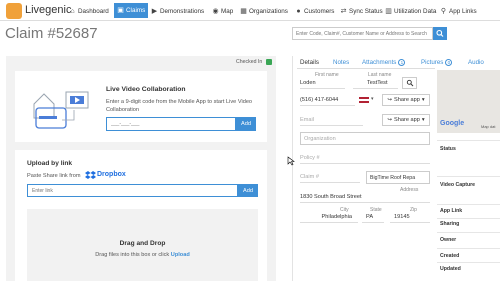 This screenshot has height=281, width=500. I want to click on checked-in-icon, so click(269, 62).